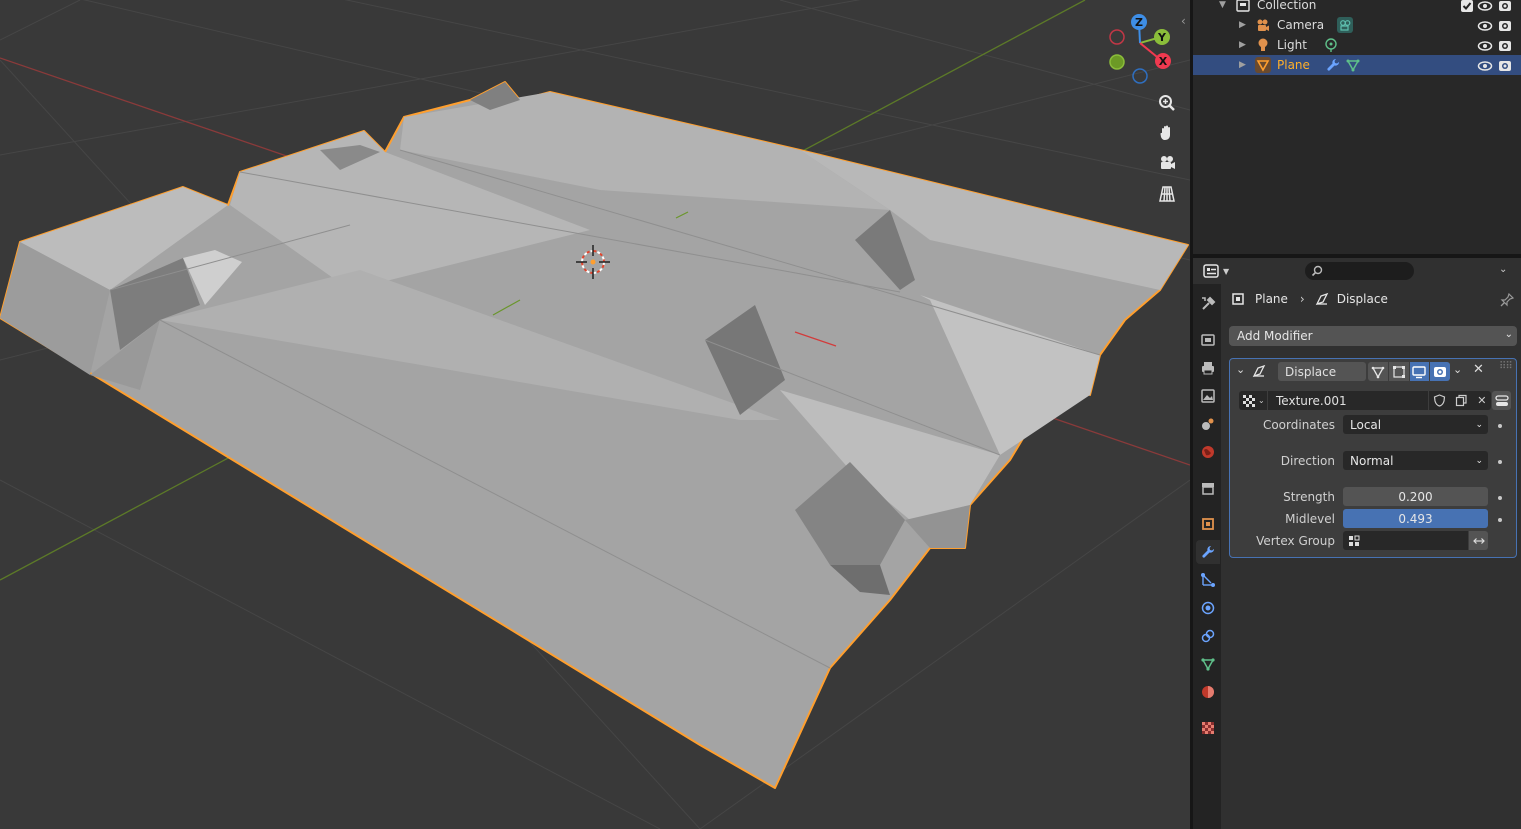  Describe the element at coordinates (1309, 299) in the screenshot. I see `breadcrumb: Plane › Displace` at that location.